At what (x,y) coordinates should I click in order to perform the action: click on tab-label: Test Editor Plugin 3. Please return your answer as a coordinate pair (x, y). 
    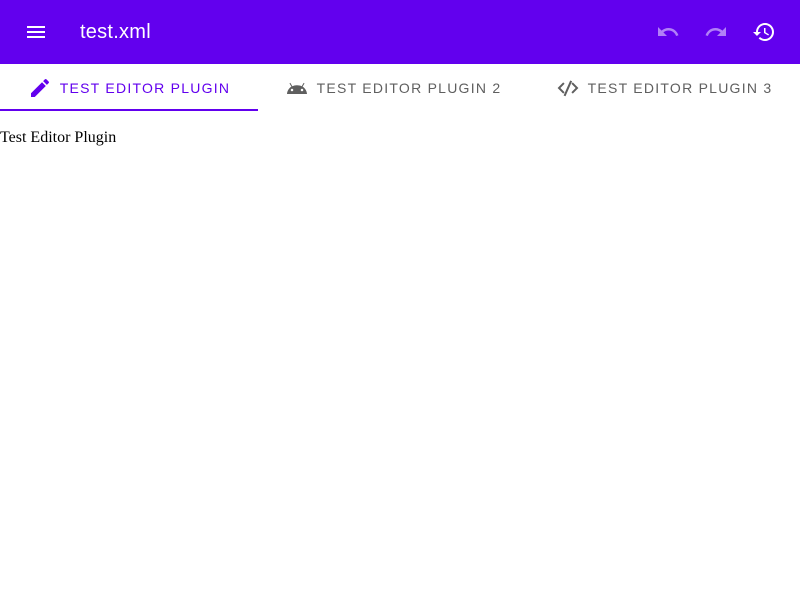
    Looking at the image, I should click on (680, 88).